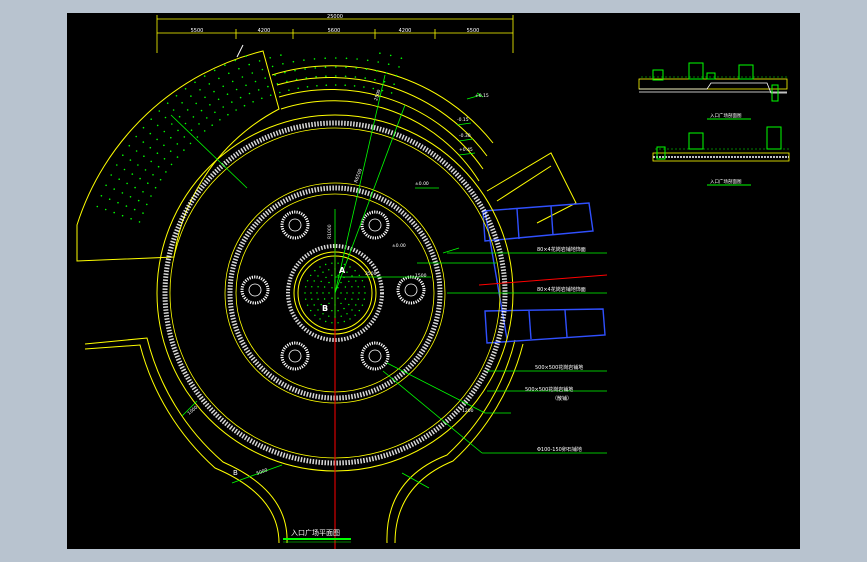 The height and width of the screenshot is (562, 867). I want to click on detail-title-1: 入口广场剖面图, so click(726, 115).